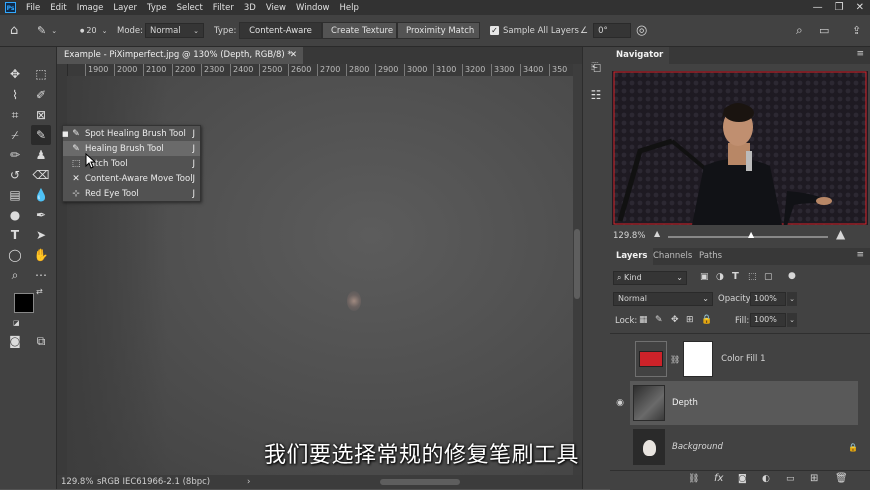  I want to click on zoom-in-icon: ▲, so click(840, 234).